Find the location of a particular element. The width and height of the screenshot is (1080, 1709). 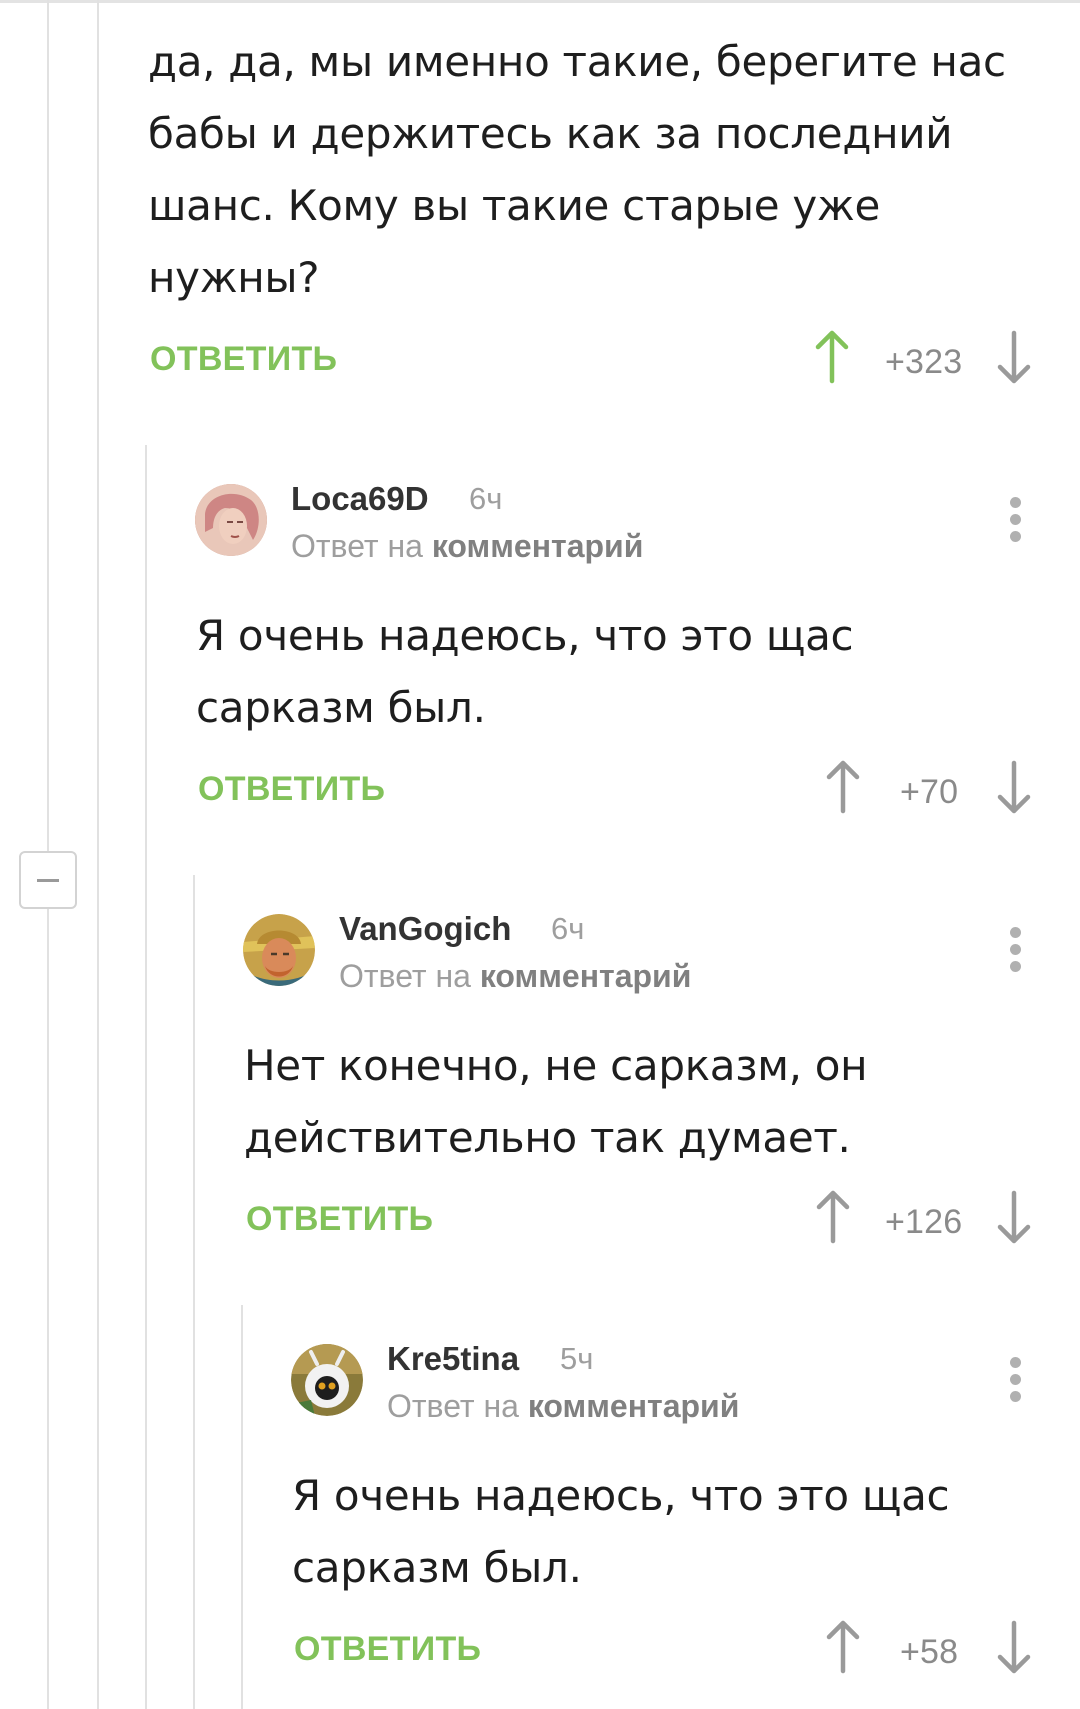

vote-control: +58 is located at coordinates (930, 1649).